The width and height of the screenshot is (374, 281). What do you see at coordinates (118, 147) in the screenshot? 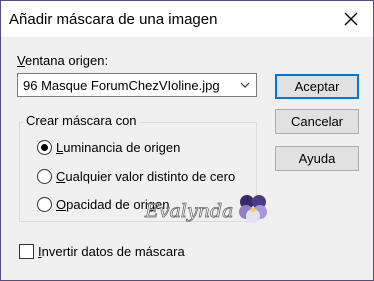
I see `radio-luminance-label: Luminancia de origen` at bounding box center [118, 147].